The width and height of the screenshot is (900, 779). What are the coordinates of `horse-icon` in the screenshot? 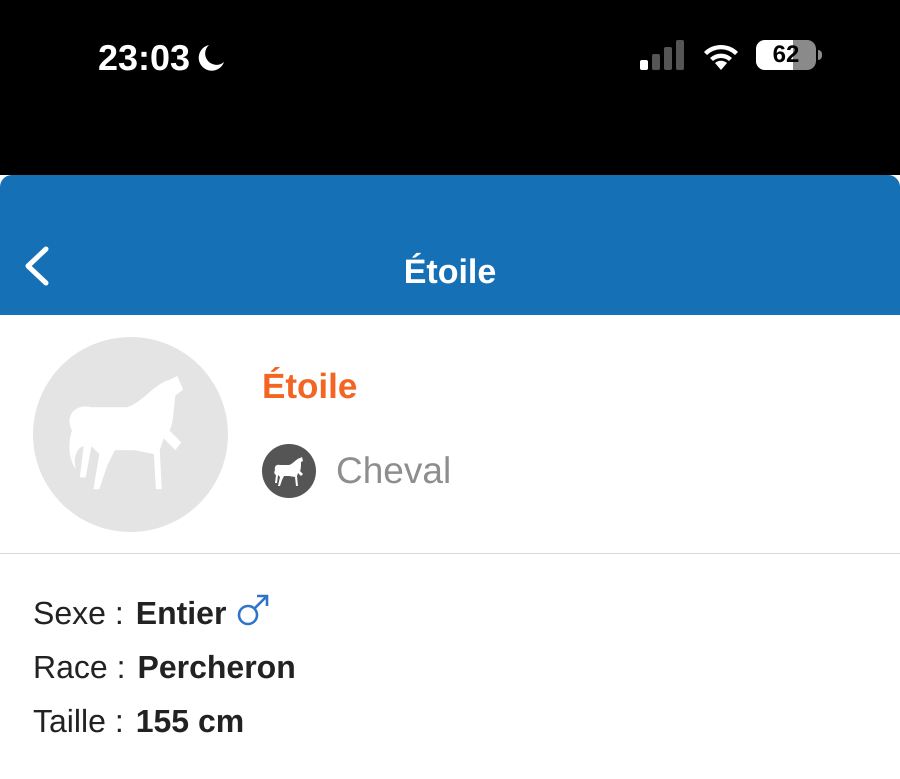 It's located at (289, 471).